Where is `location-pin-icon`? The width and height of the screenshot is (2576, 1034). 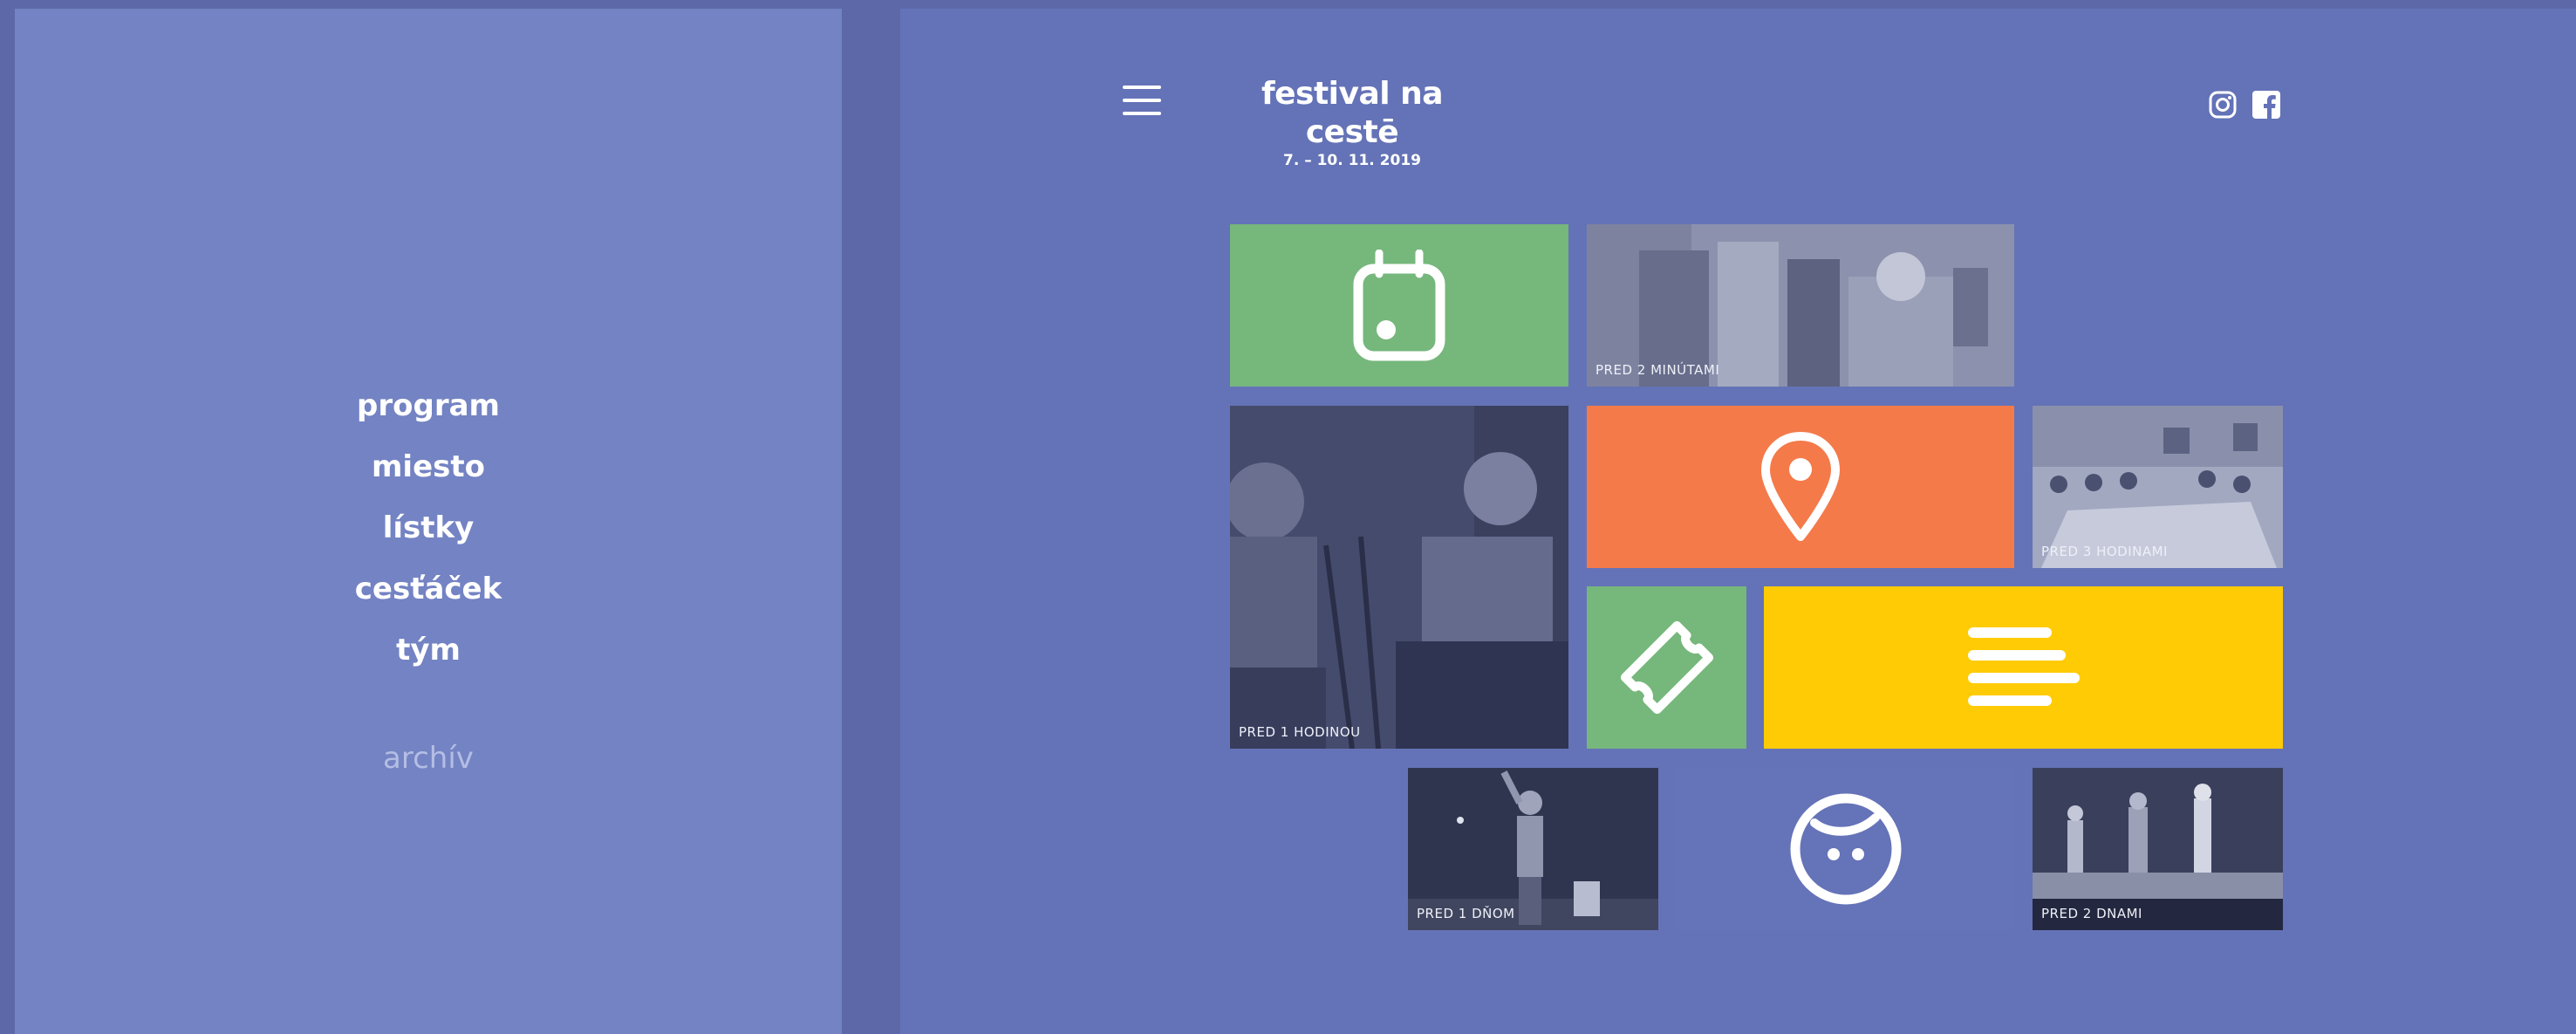
location-pin-icon is located at coordinates (1800, 486).